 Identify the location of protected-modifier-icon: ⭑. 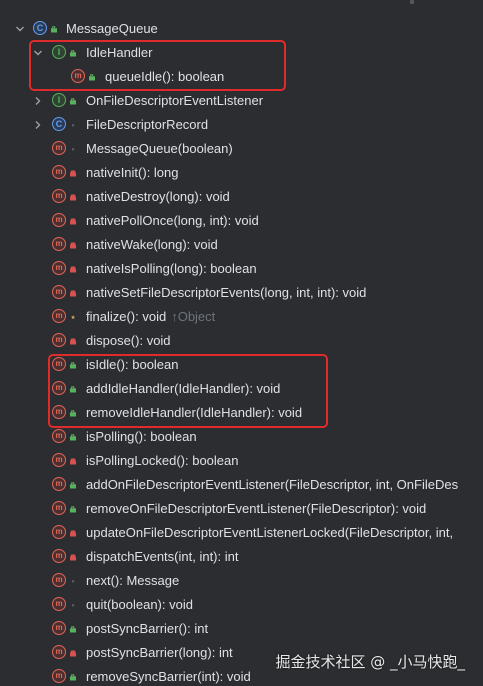
(73, 316).